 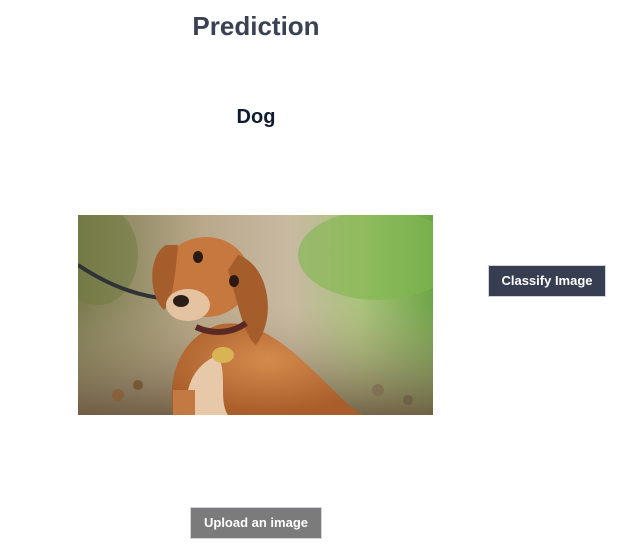 What do you see at coordinates (547, 281) in the screenshot?
I see `classify-image-button: Classify Image` at bounding box center [547, 281].